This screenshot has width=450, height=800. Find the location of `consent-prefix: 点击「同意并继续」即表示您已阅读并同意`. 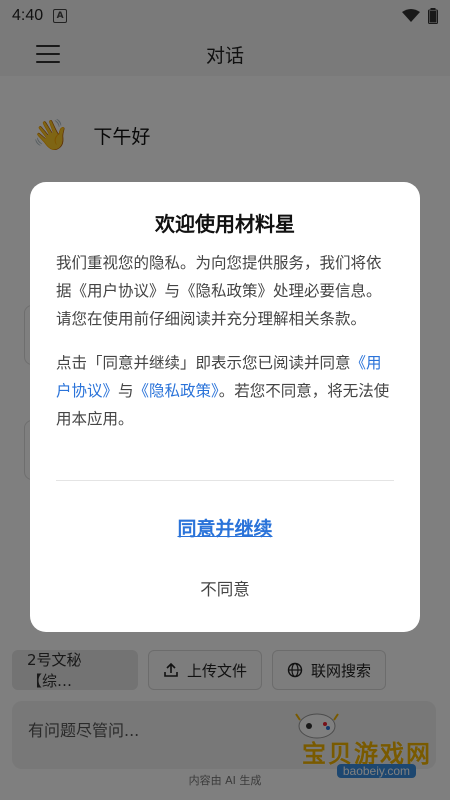

consent-prefix: 点击「同意并继续」即表示您已阅读并同意 is located at coordinates (203, 363).